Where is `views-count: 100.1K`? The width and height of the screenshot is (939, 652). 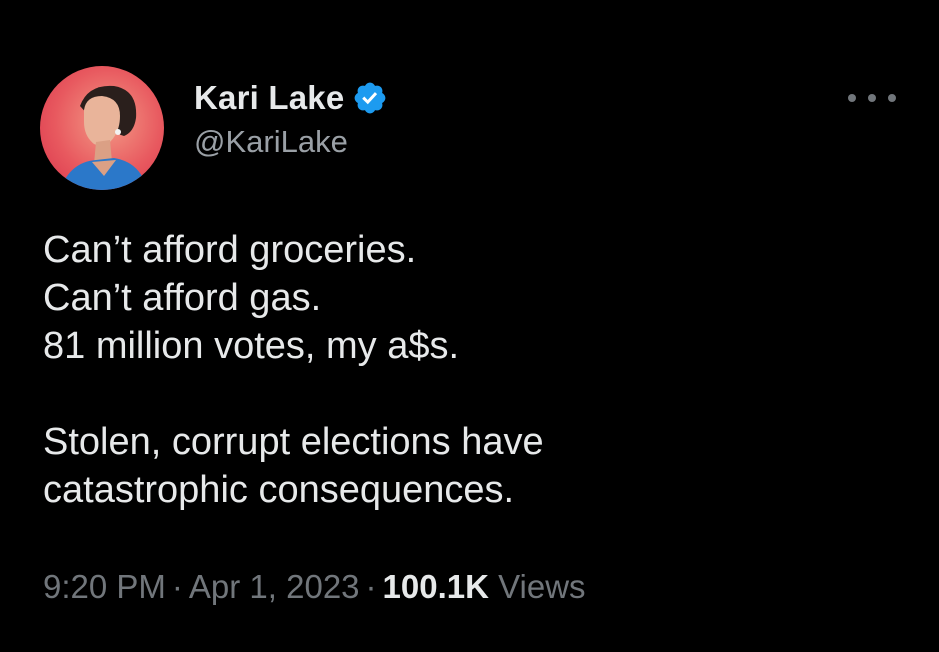 views-count: 100.1K is located at coordinates (436, 586).